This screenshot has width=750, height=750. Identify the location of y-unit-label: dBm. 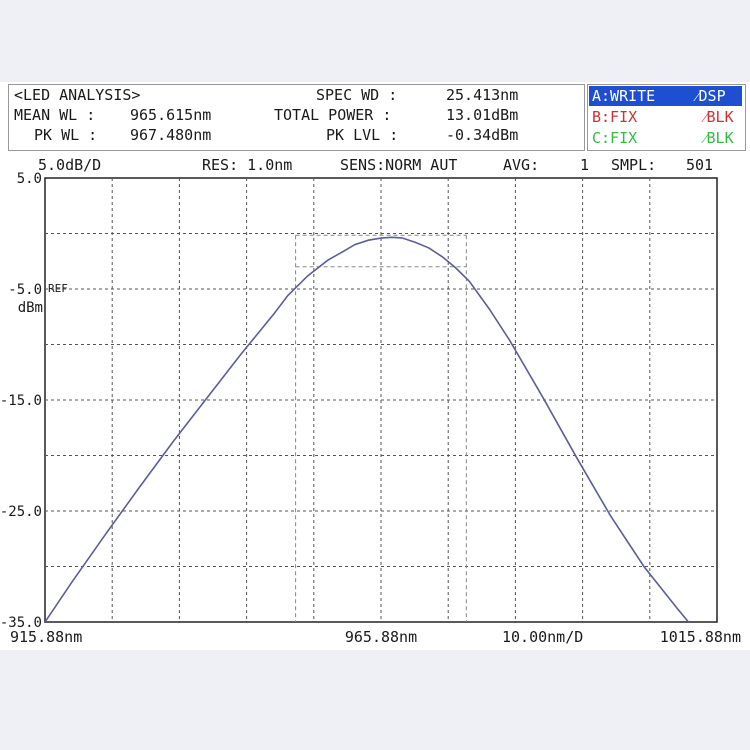
(30, 308).